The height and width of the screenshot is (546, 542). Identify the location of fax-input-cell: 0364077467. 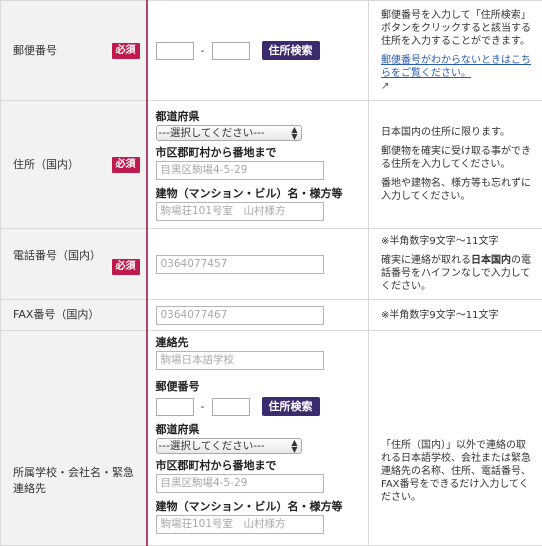
(258, 315).